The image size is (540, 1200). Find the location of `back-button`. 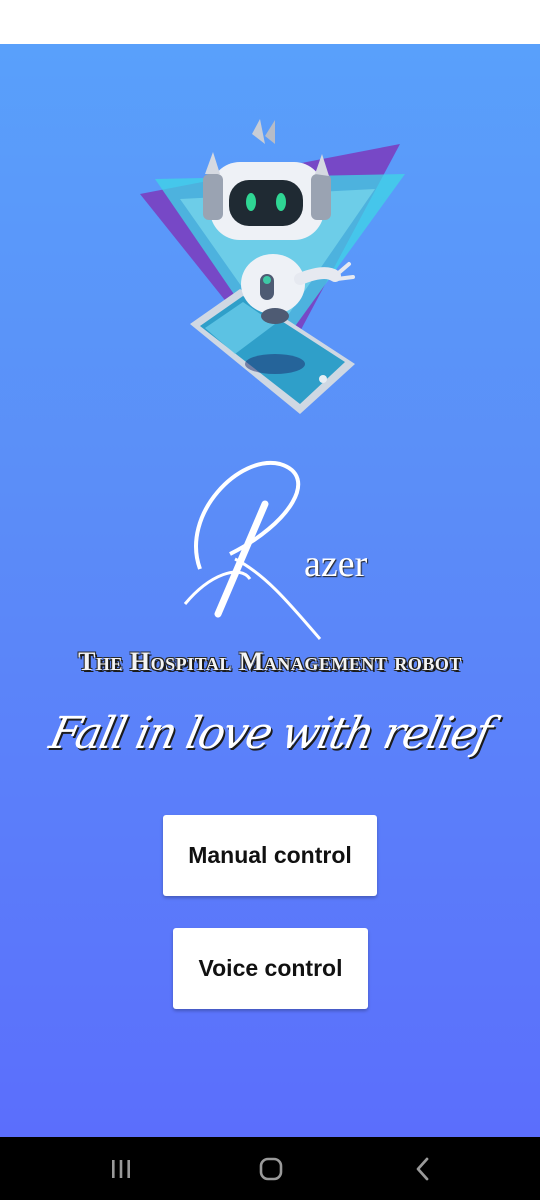

back-button is located at coordinates (423, 1168).